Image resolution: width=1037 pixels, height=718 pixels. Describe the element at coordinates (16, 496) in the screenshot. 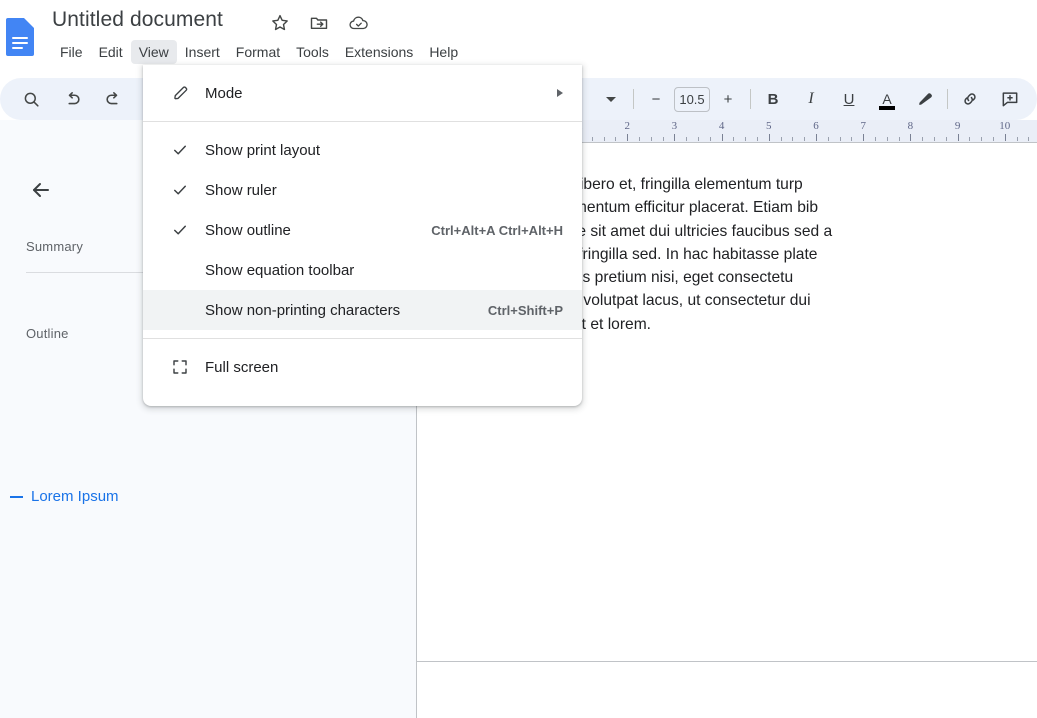

I see `collapse-dash-icon` at that location.